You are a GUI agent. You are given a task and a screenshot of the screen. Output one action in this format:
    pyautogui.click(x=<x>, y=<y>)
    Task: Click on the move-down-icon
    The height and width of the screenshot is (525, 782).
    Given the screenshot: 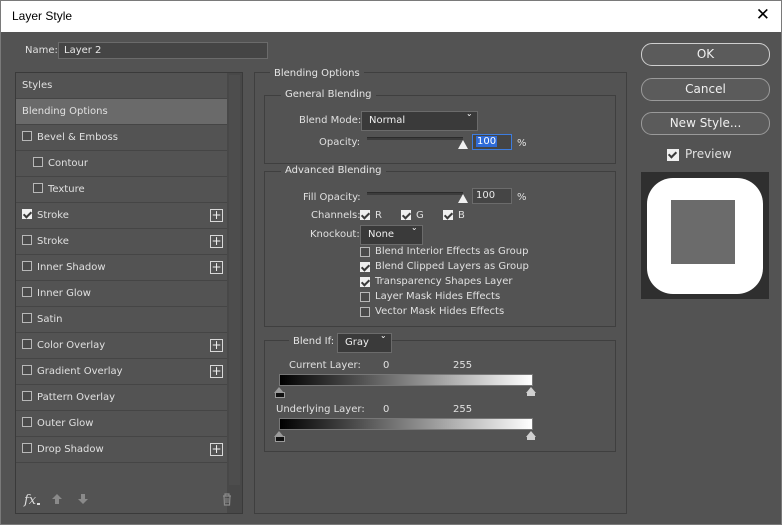 What is the action you would take?
    pyautogui.click(x=83, y=499)
    